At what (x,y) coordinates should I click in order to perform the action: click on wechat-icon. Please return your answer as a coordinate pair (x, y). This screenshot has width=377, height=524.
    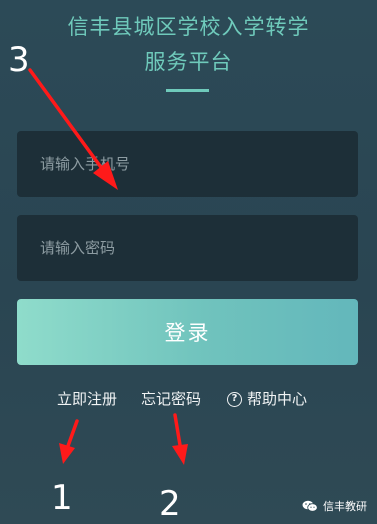
    Looking at the image, I should click on (310, 506).